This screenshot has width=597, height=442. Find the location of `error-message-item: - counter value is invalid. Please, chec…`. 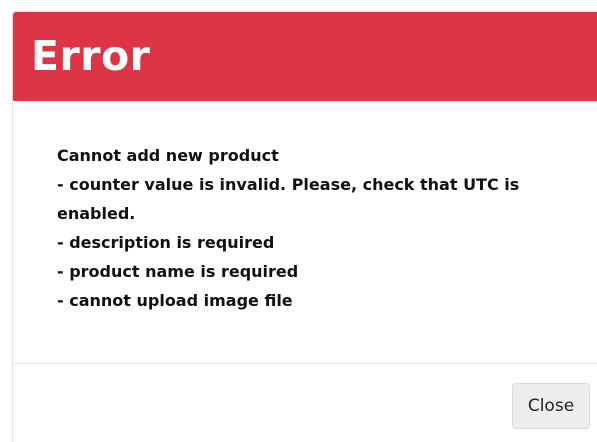

error-message-item: - counter value is invalid. Please, chec… is located at coordinates (288, 199).